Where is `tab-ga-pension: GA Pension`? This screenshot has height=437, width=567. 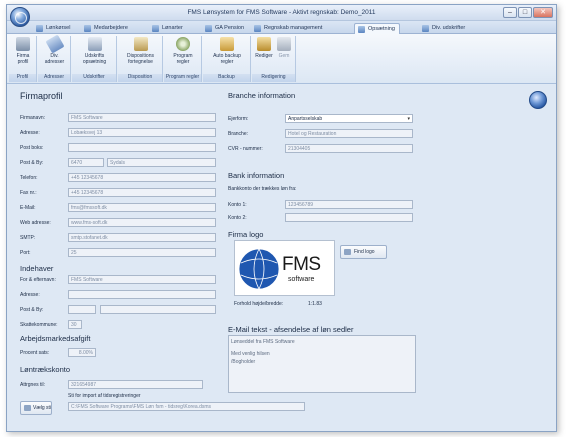
tab-ga-pension: GA Pension is located at coordinates (225, 28).